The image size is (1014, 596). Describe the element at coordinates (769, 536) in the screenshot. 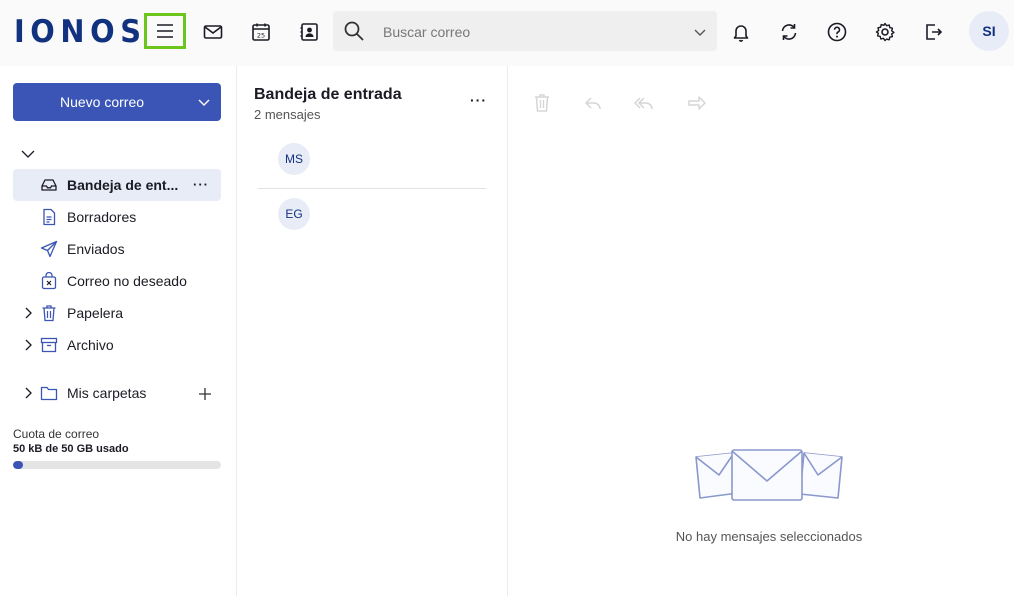

I see `empty-state-text: No hay mensajes seleccionados` at that location.